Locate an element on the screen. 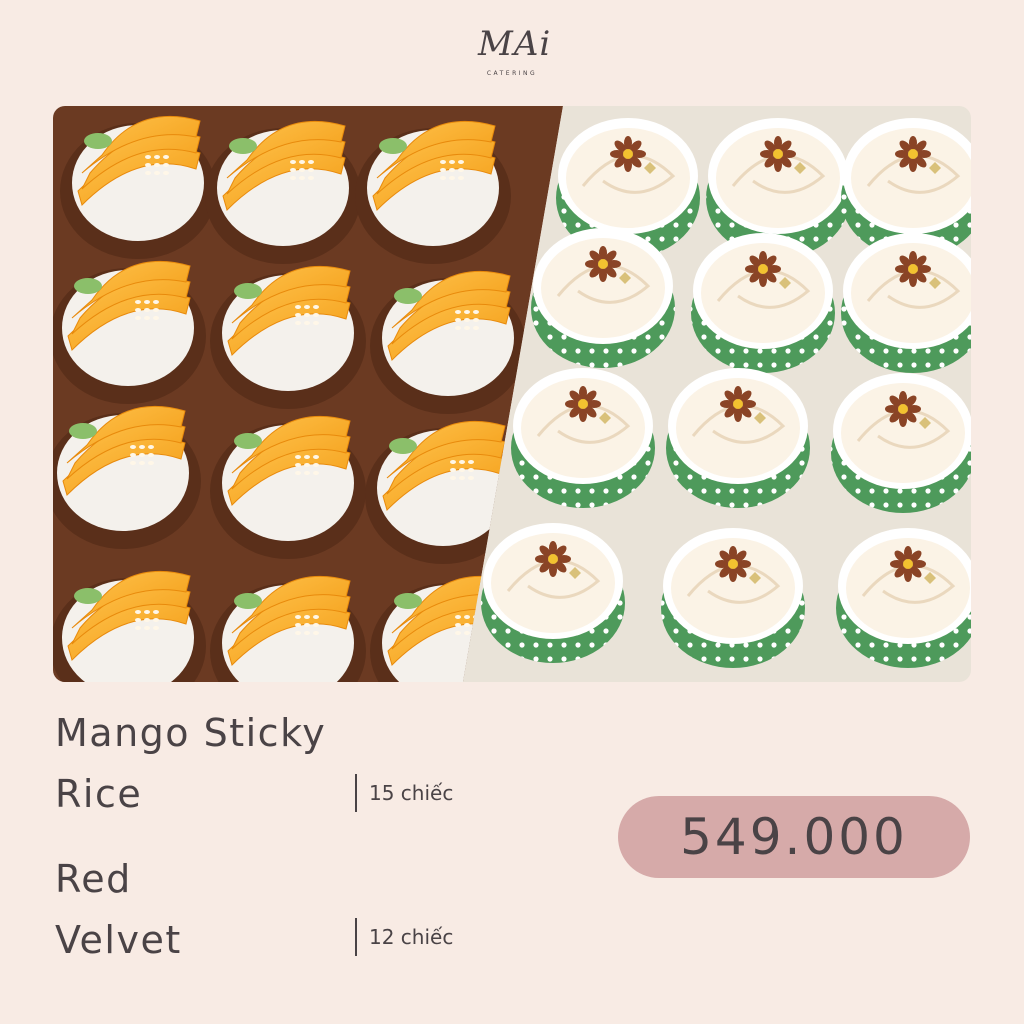  logo-subtitle: CATERING is located at coordinates (512, 73).